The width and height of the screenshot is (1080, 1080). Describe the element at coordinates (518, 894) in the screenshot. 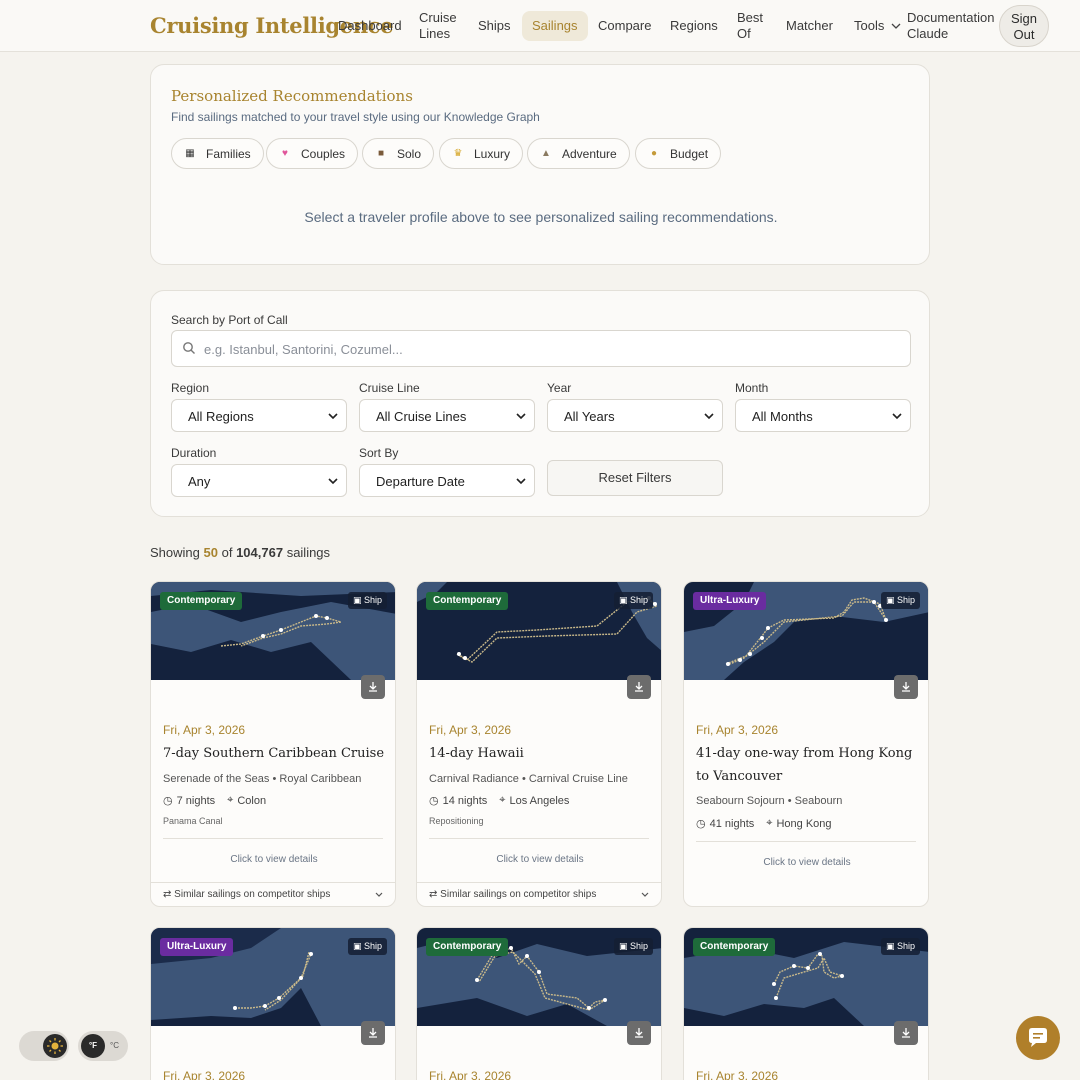

I see `similar-label: Similar sailings on competitor ships` at that location.